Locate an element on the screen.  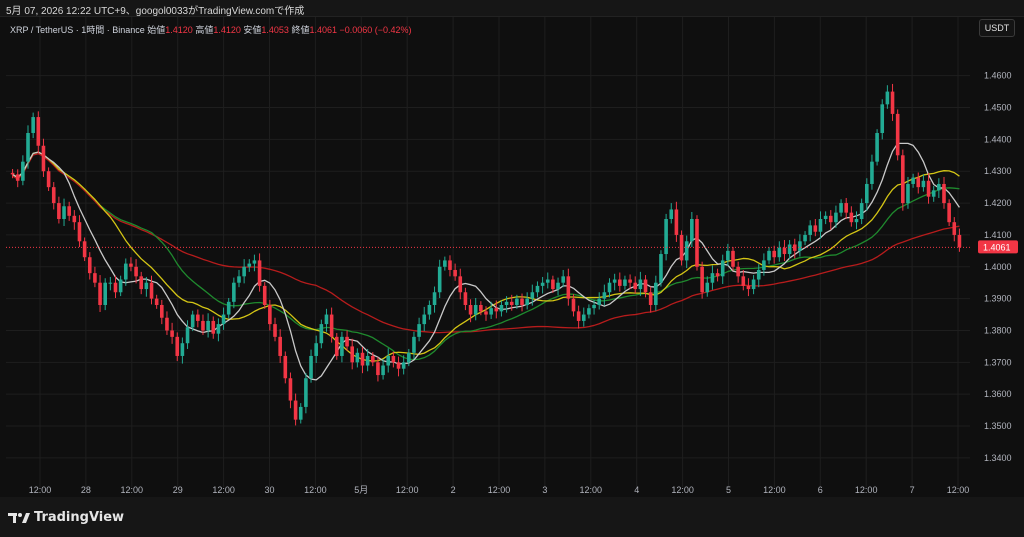
price-tick-label: 1.4000 is located at coordinates (998, 267).